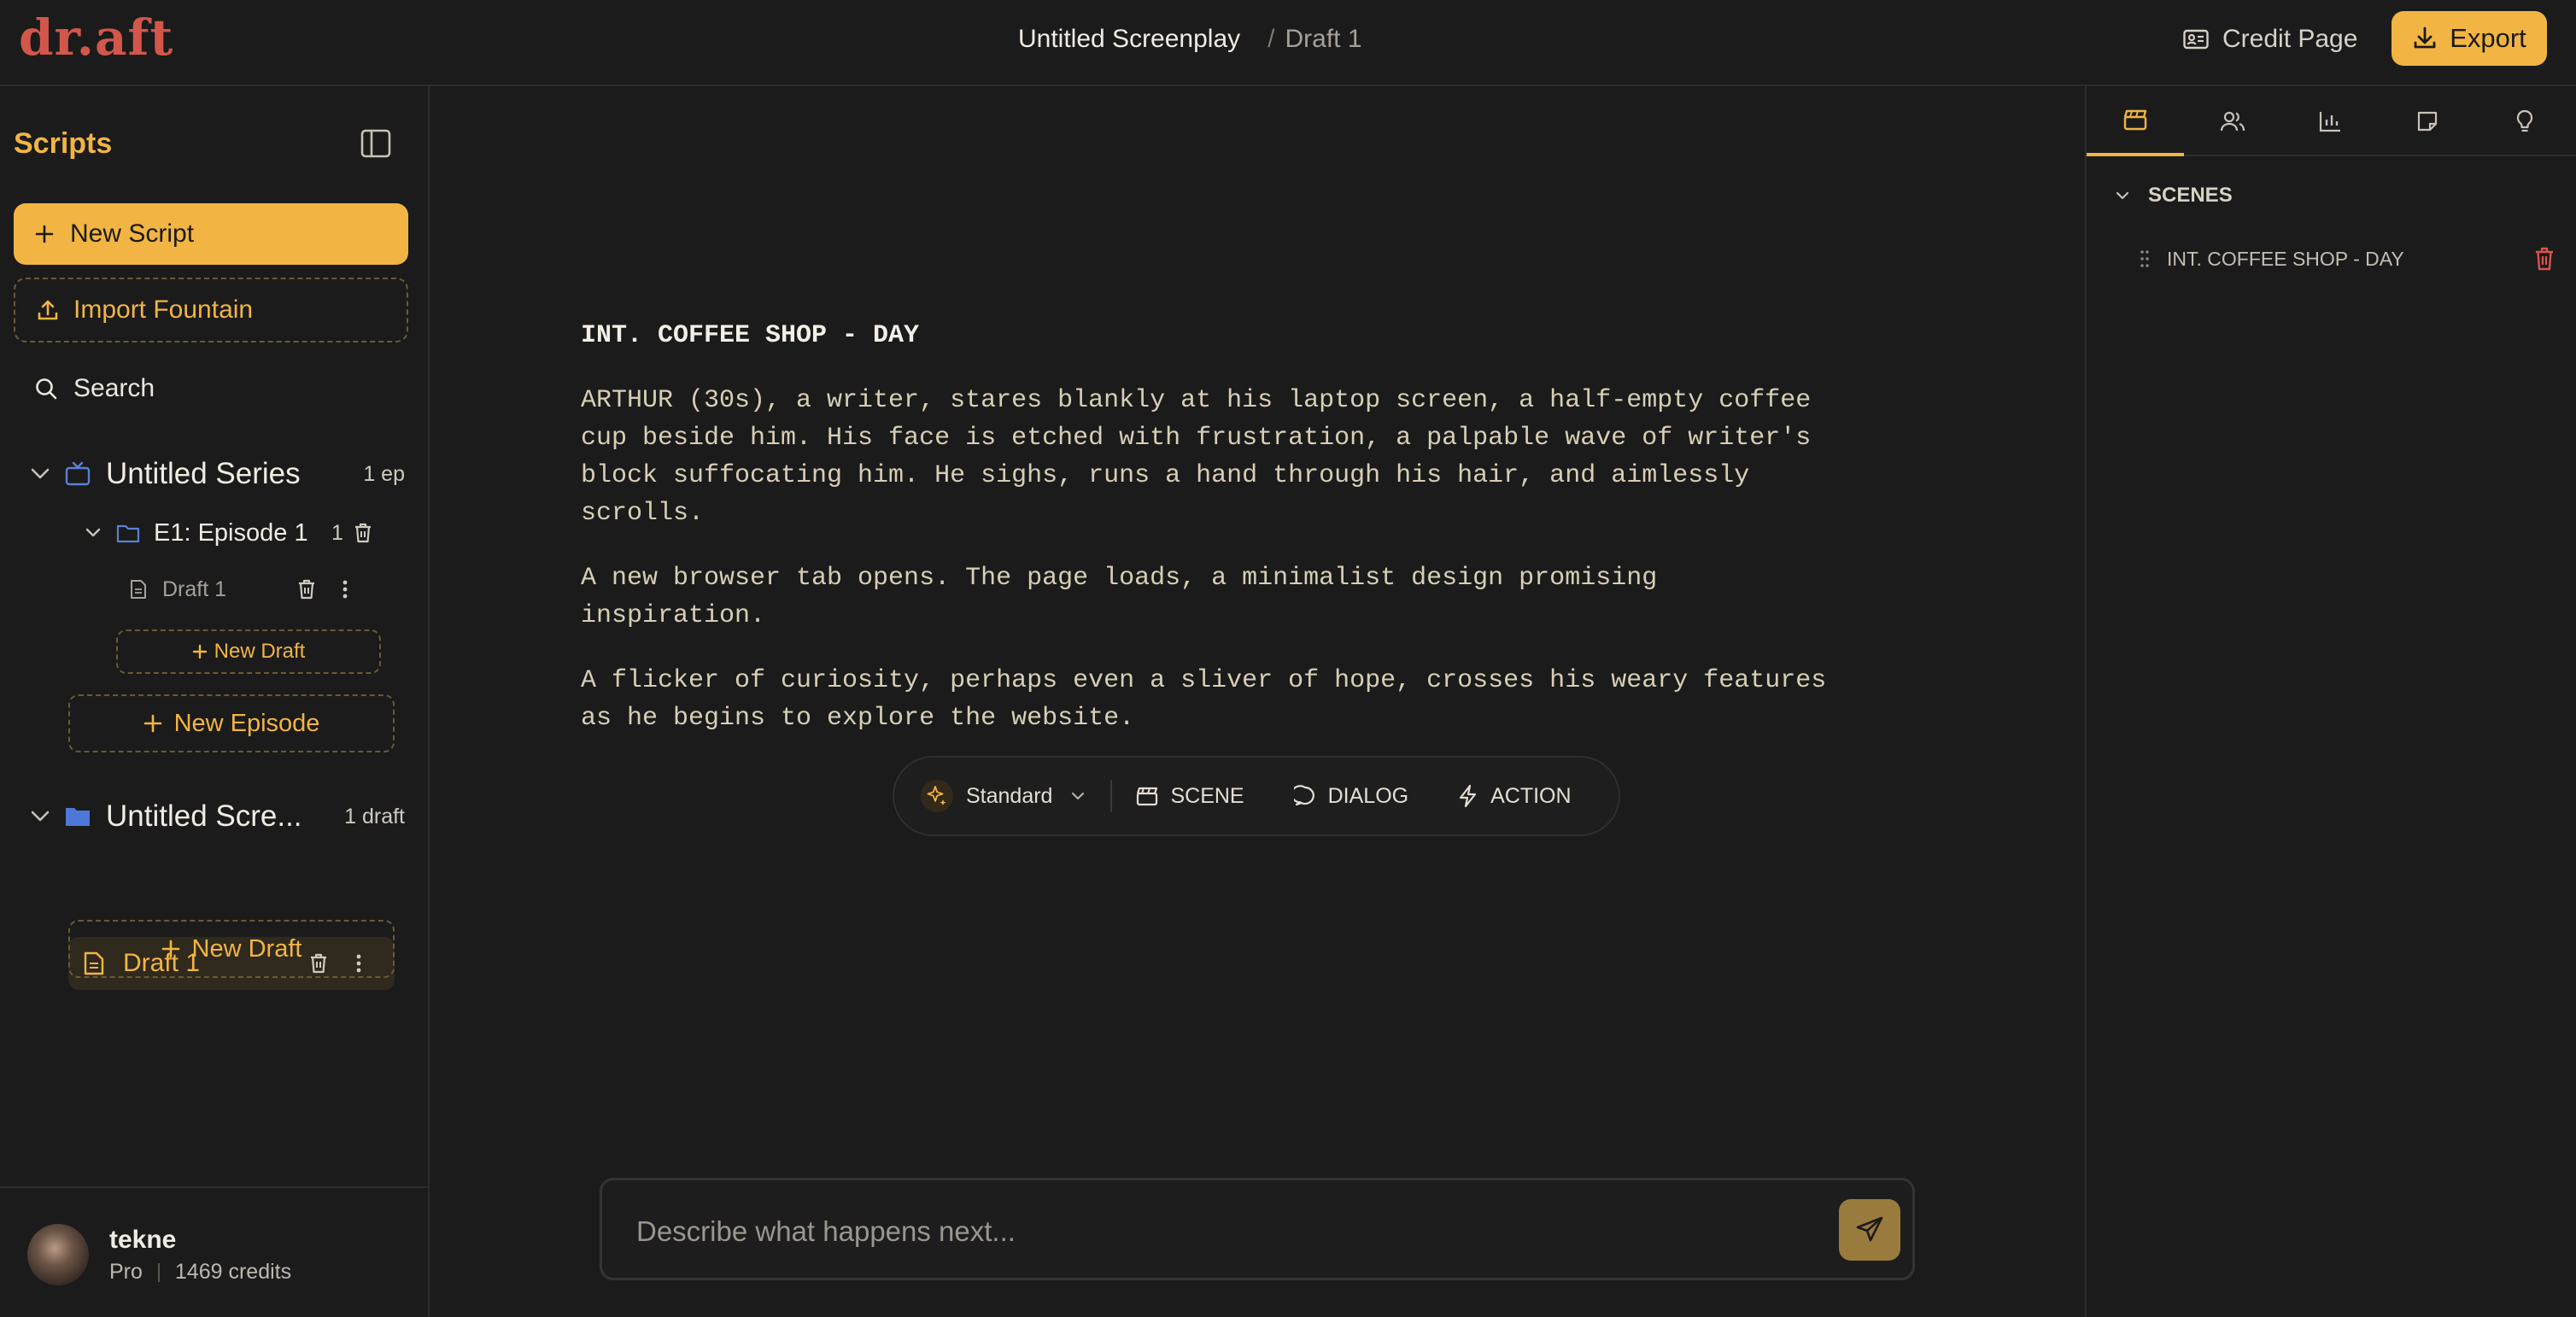  I want to click on download-icon, so click(2425, 38).